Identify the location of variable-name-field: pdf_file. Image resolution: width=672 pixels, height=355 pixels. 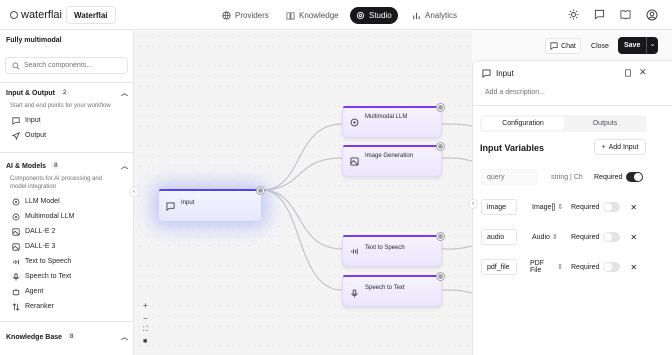
(499, 267).